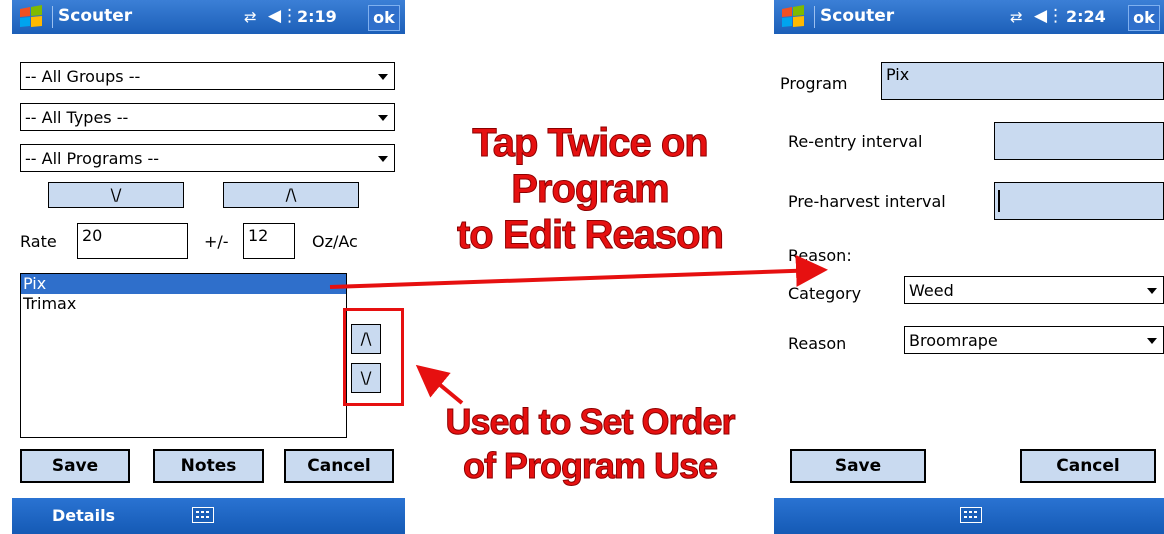 This screenshot has height=534, width=1164. I want to click on tap-arrow, so click(578, 271).